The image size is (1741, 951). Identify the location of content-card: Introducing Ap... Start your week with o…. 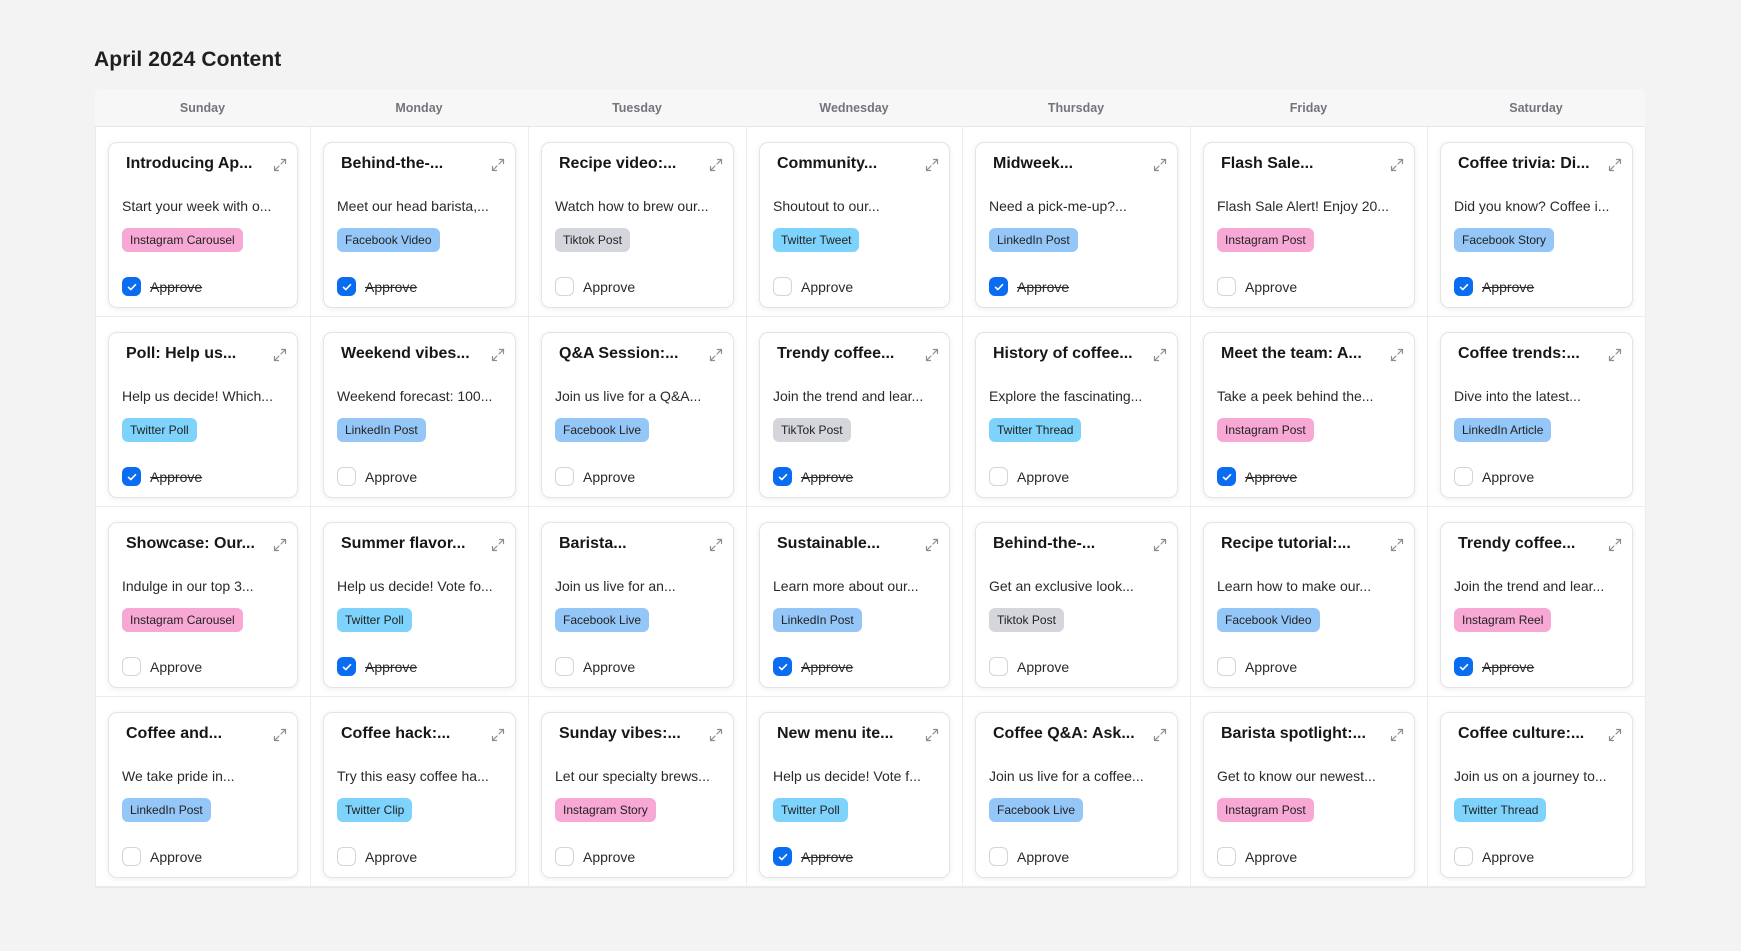
(203, 225).